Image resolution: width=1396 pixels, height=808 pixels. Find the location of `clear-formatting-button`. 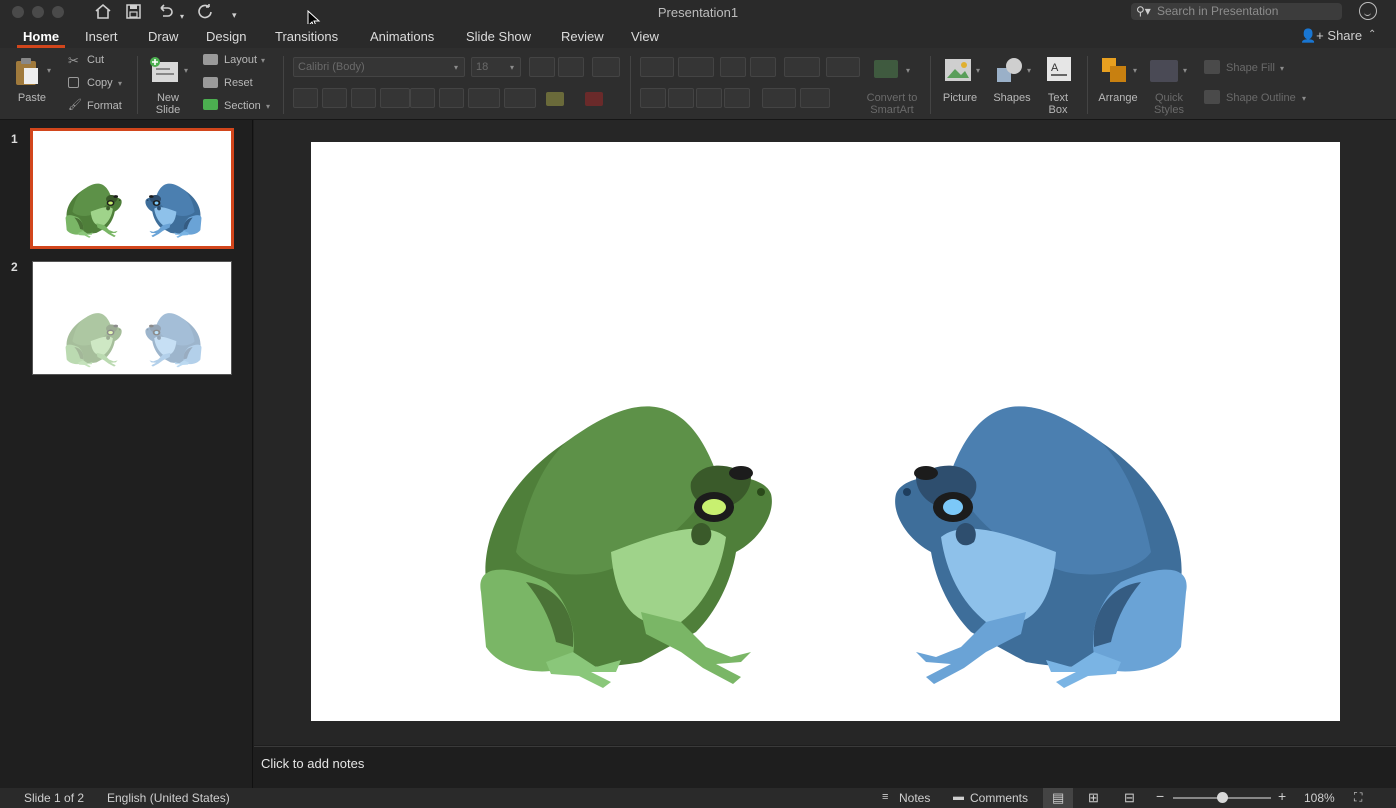

clear-formatting-button is located at coordinates (606, 67).